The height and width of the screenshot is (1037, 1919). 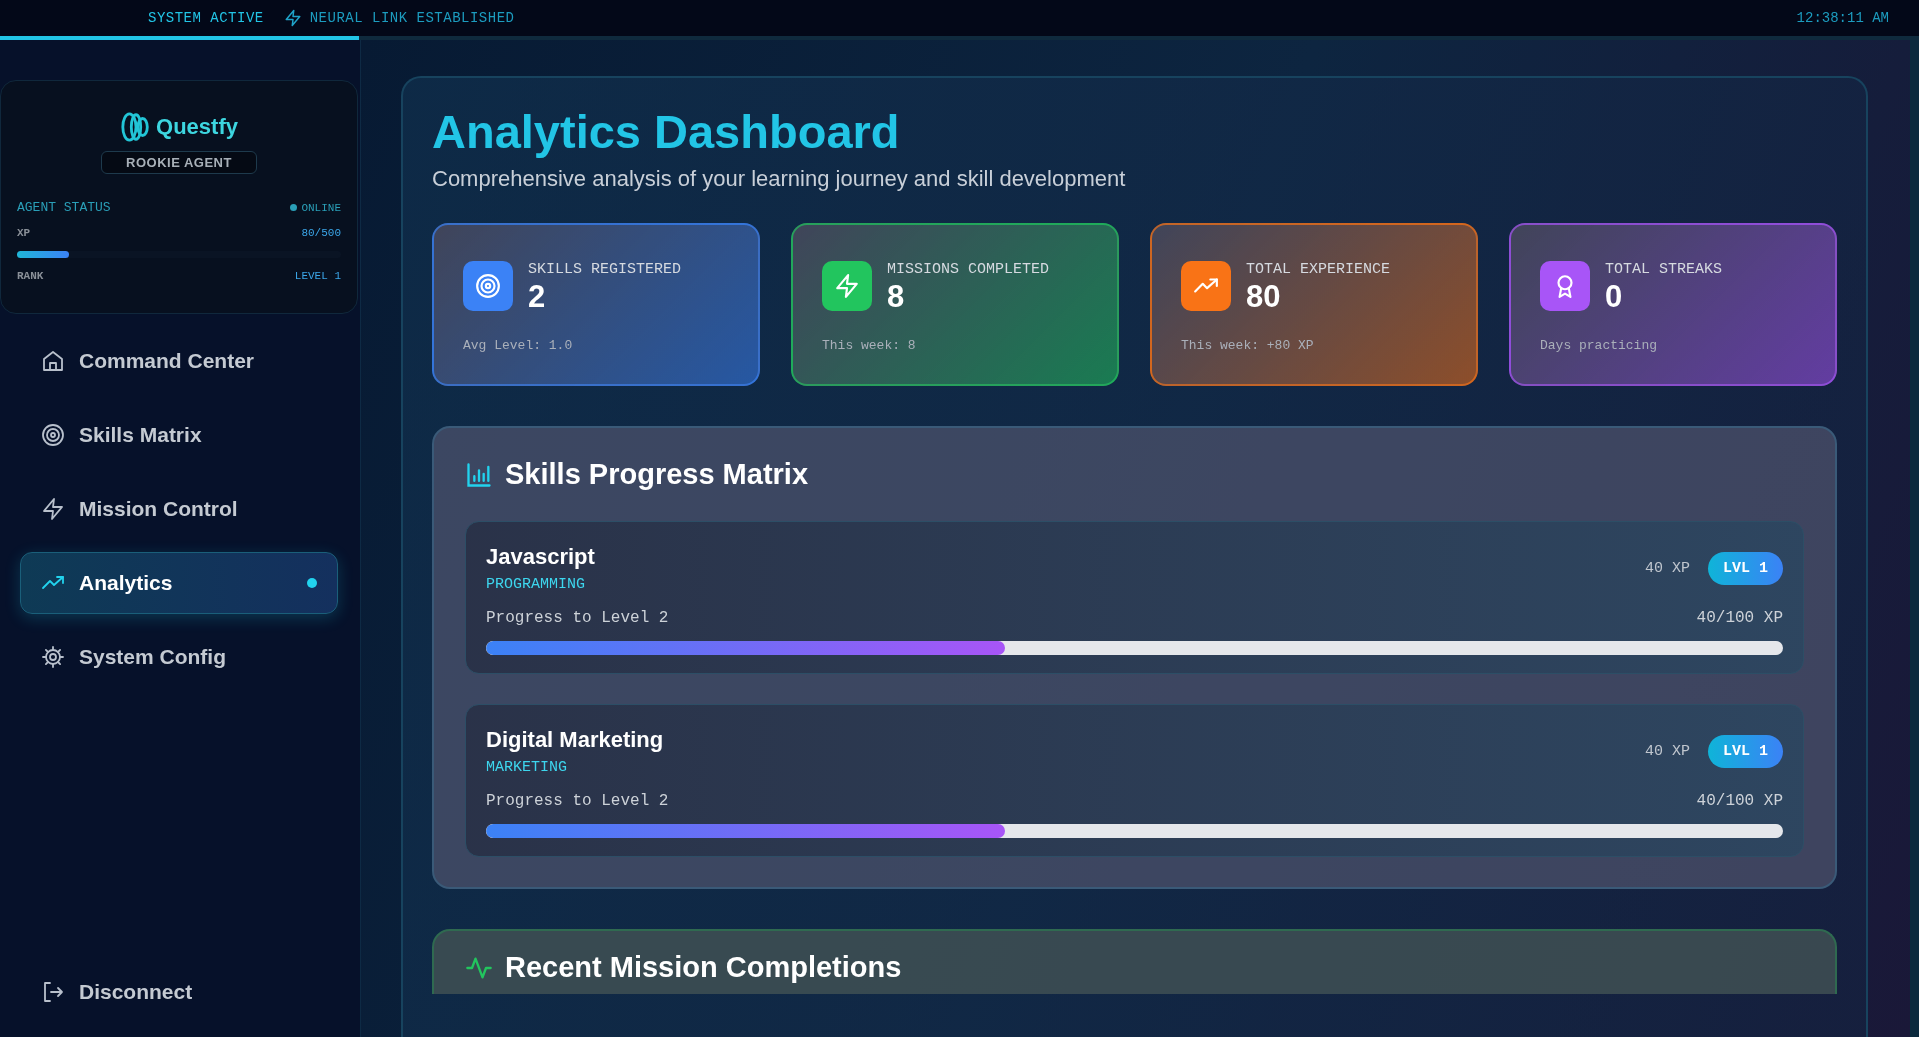 What do you see at coordinates (53, 992) in the screenshot?
I see `logout-icon` at bounding box center [53, 992].